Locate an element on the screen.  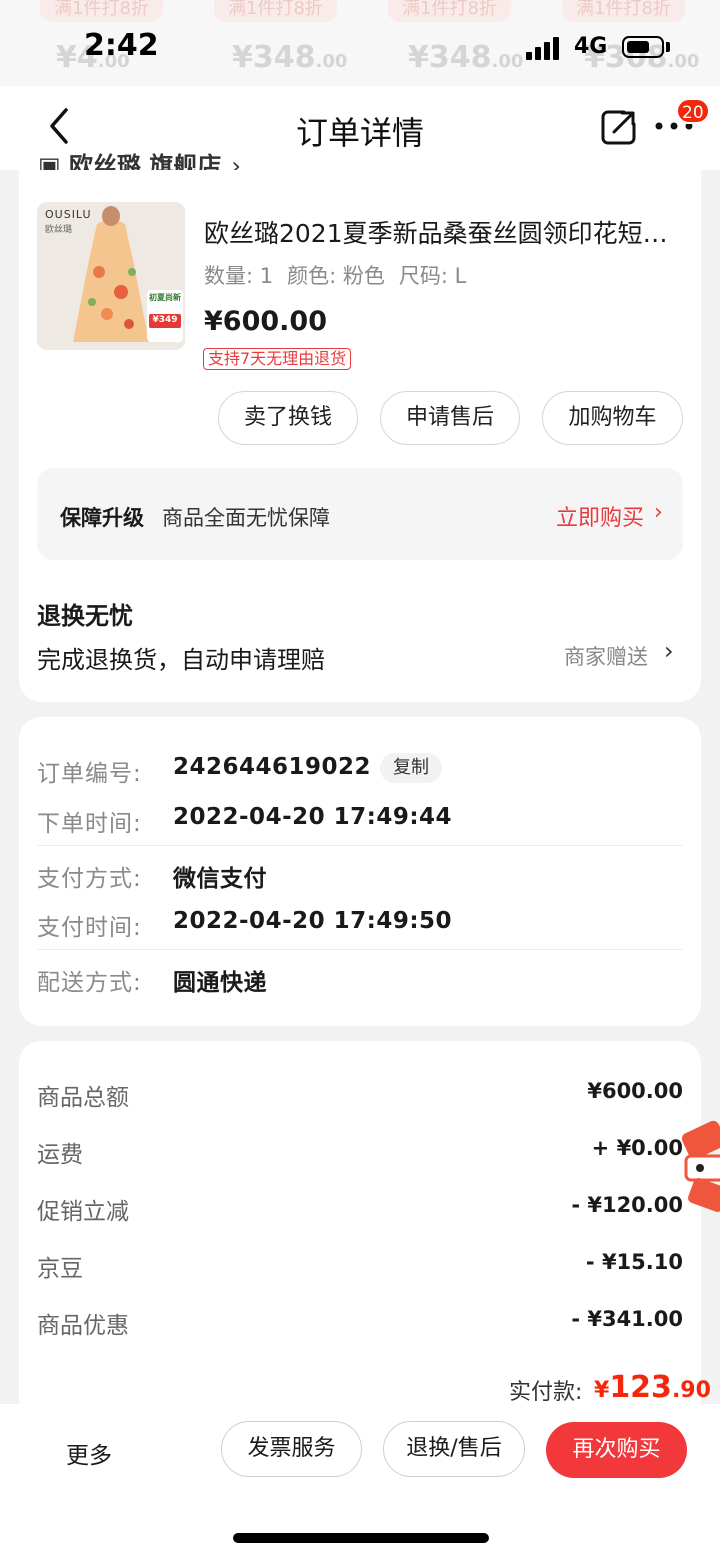
paid-amount: ¥123.90 is located at coordinates (652, 1387).